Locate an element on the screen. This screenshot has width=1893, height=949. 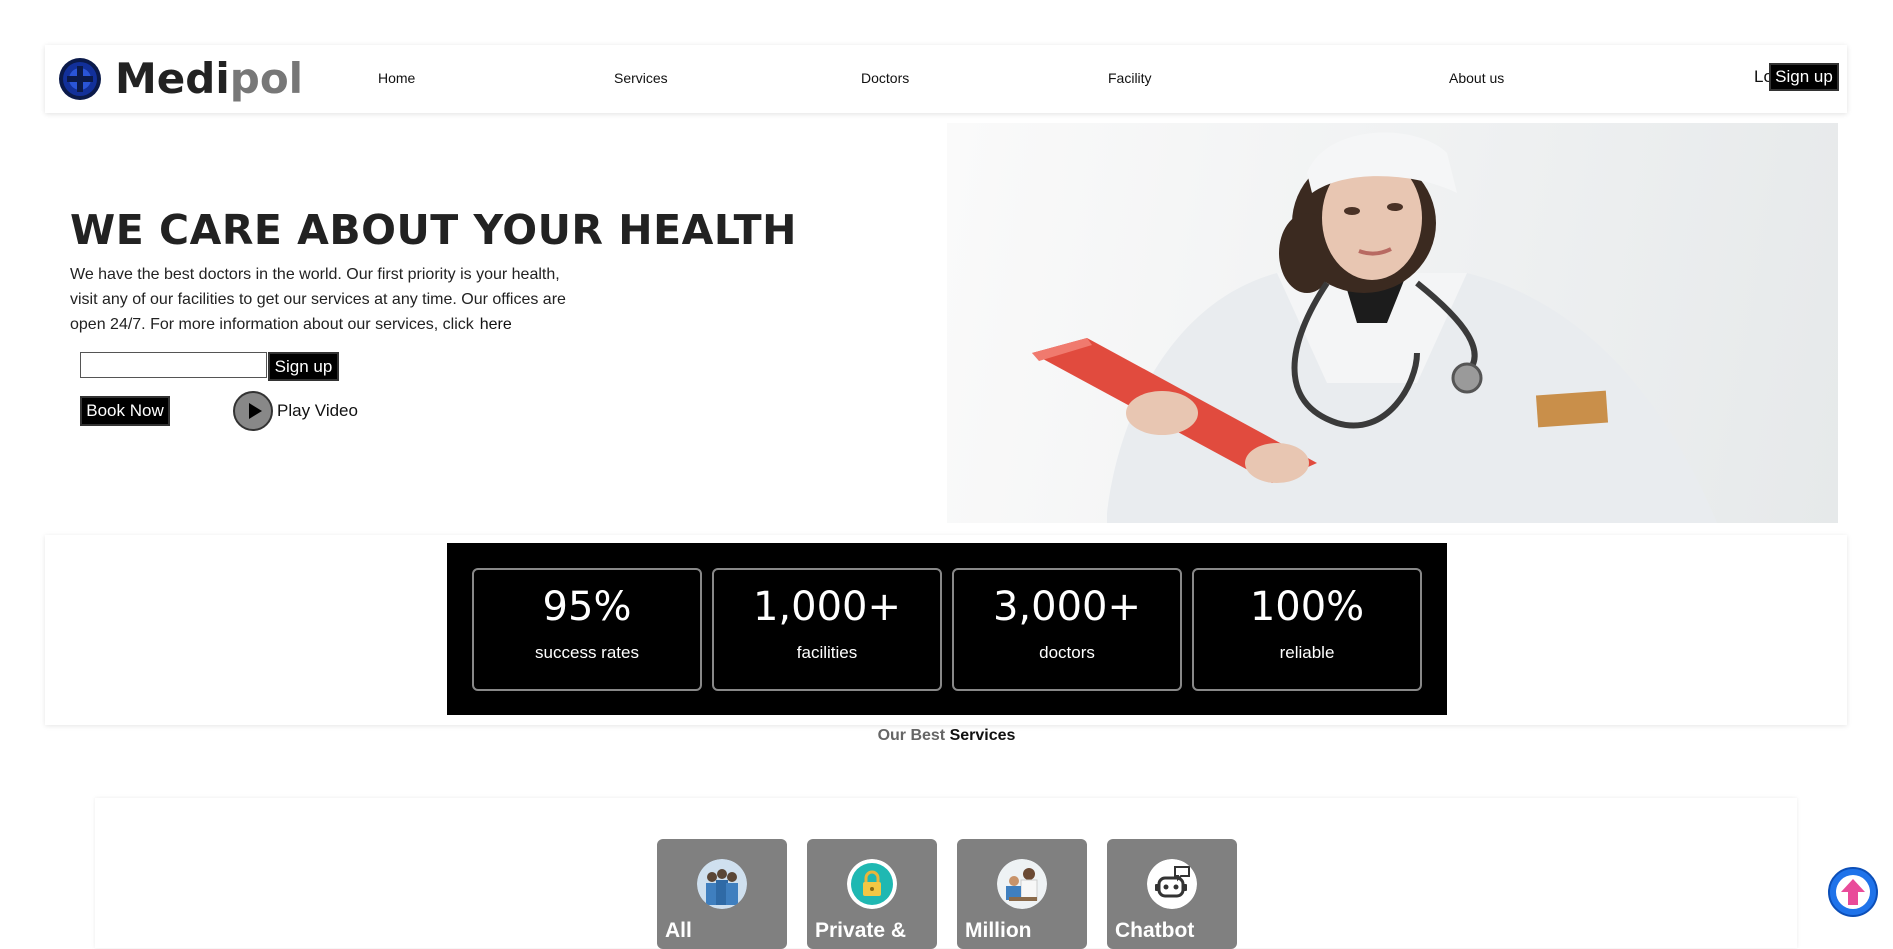
nav-signup-button: Sign up is located at coordinates (1804, 77).